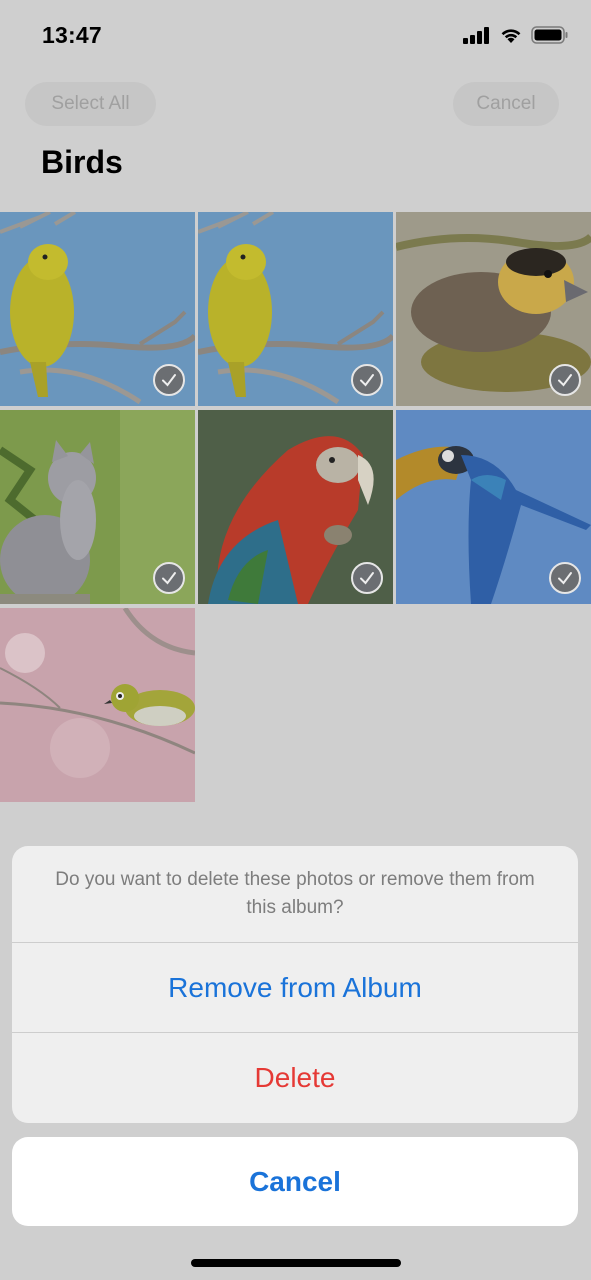 This screenshot has height=1280, width=591. I want to click on status-icons, so click(516, 35).